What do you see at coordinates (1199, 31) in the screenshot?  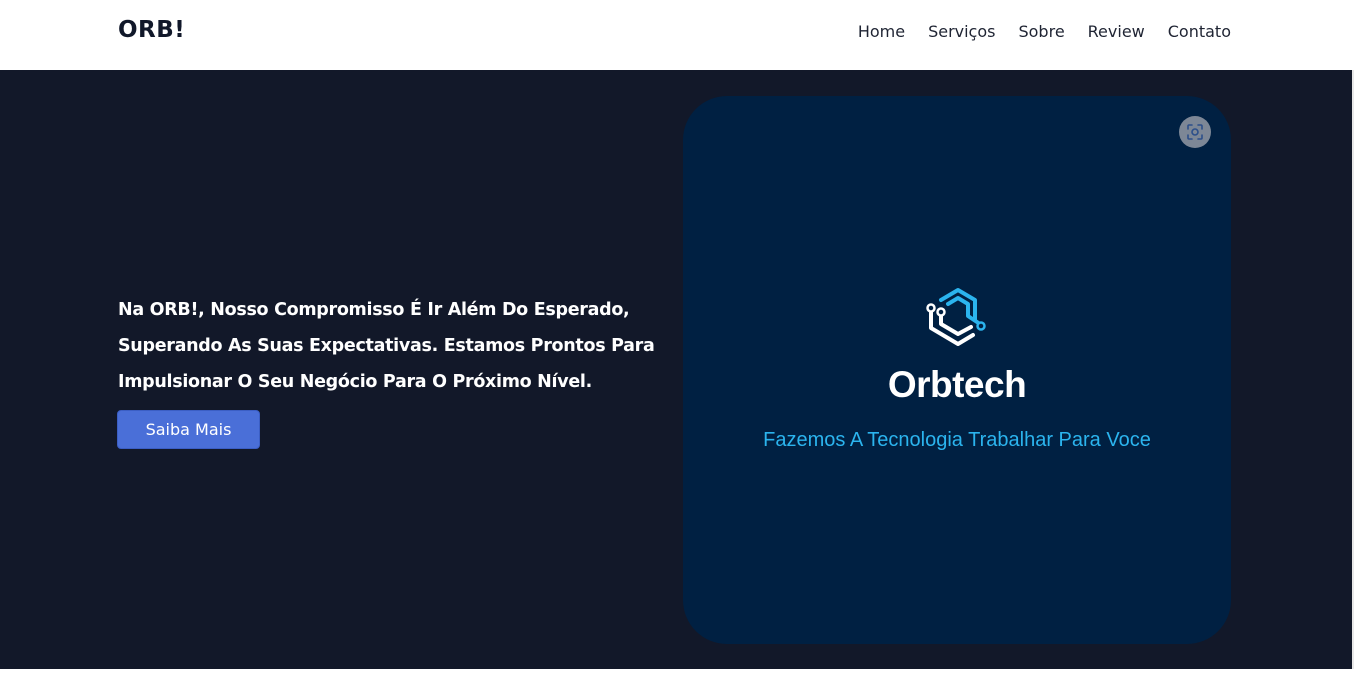 I see `nav-link-contato: Contato` at bounding box center [1199, 31].